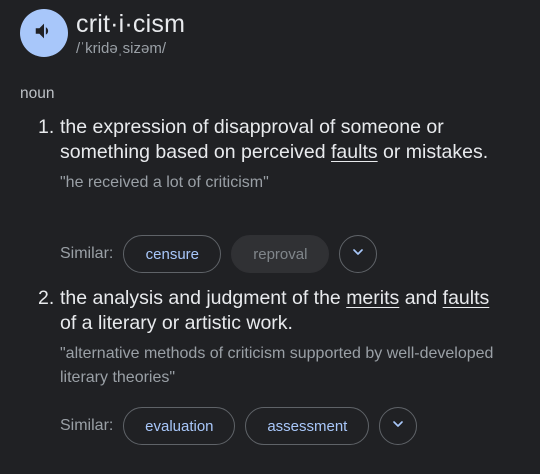  I want to click on sense-number: 1., so click(46, 127).